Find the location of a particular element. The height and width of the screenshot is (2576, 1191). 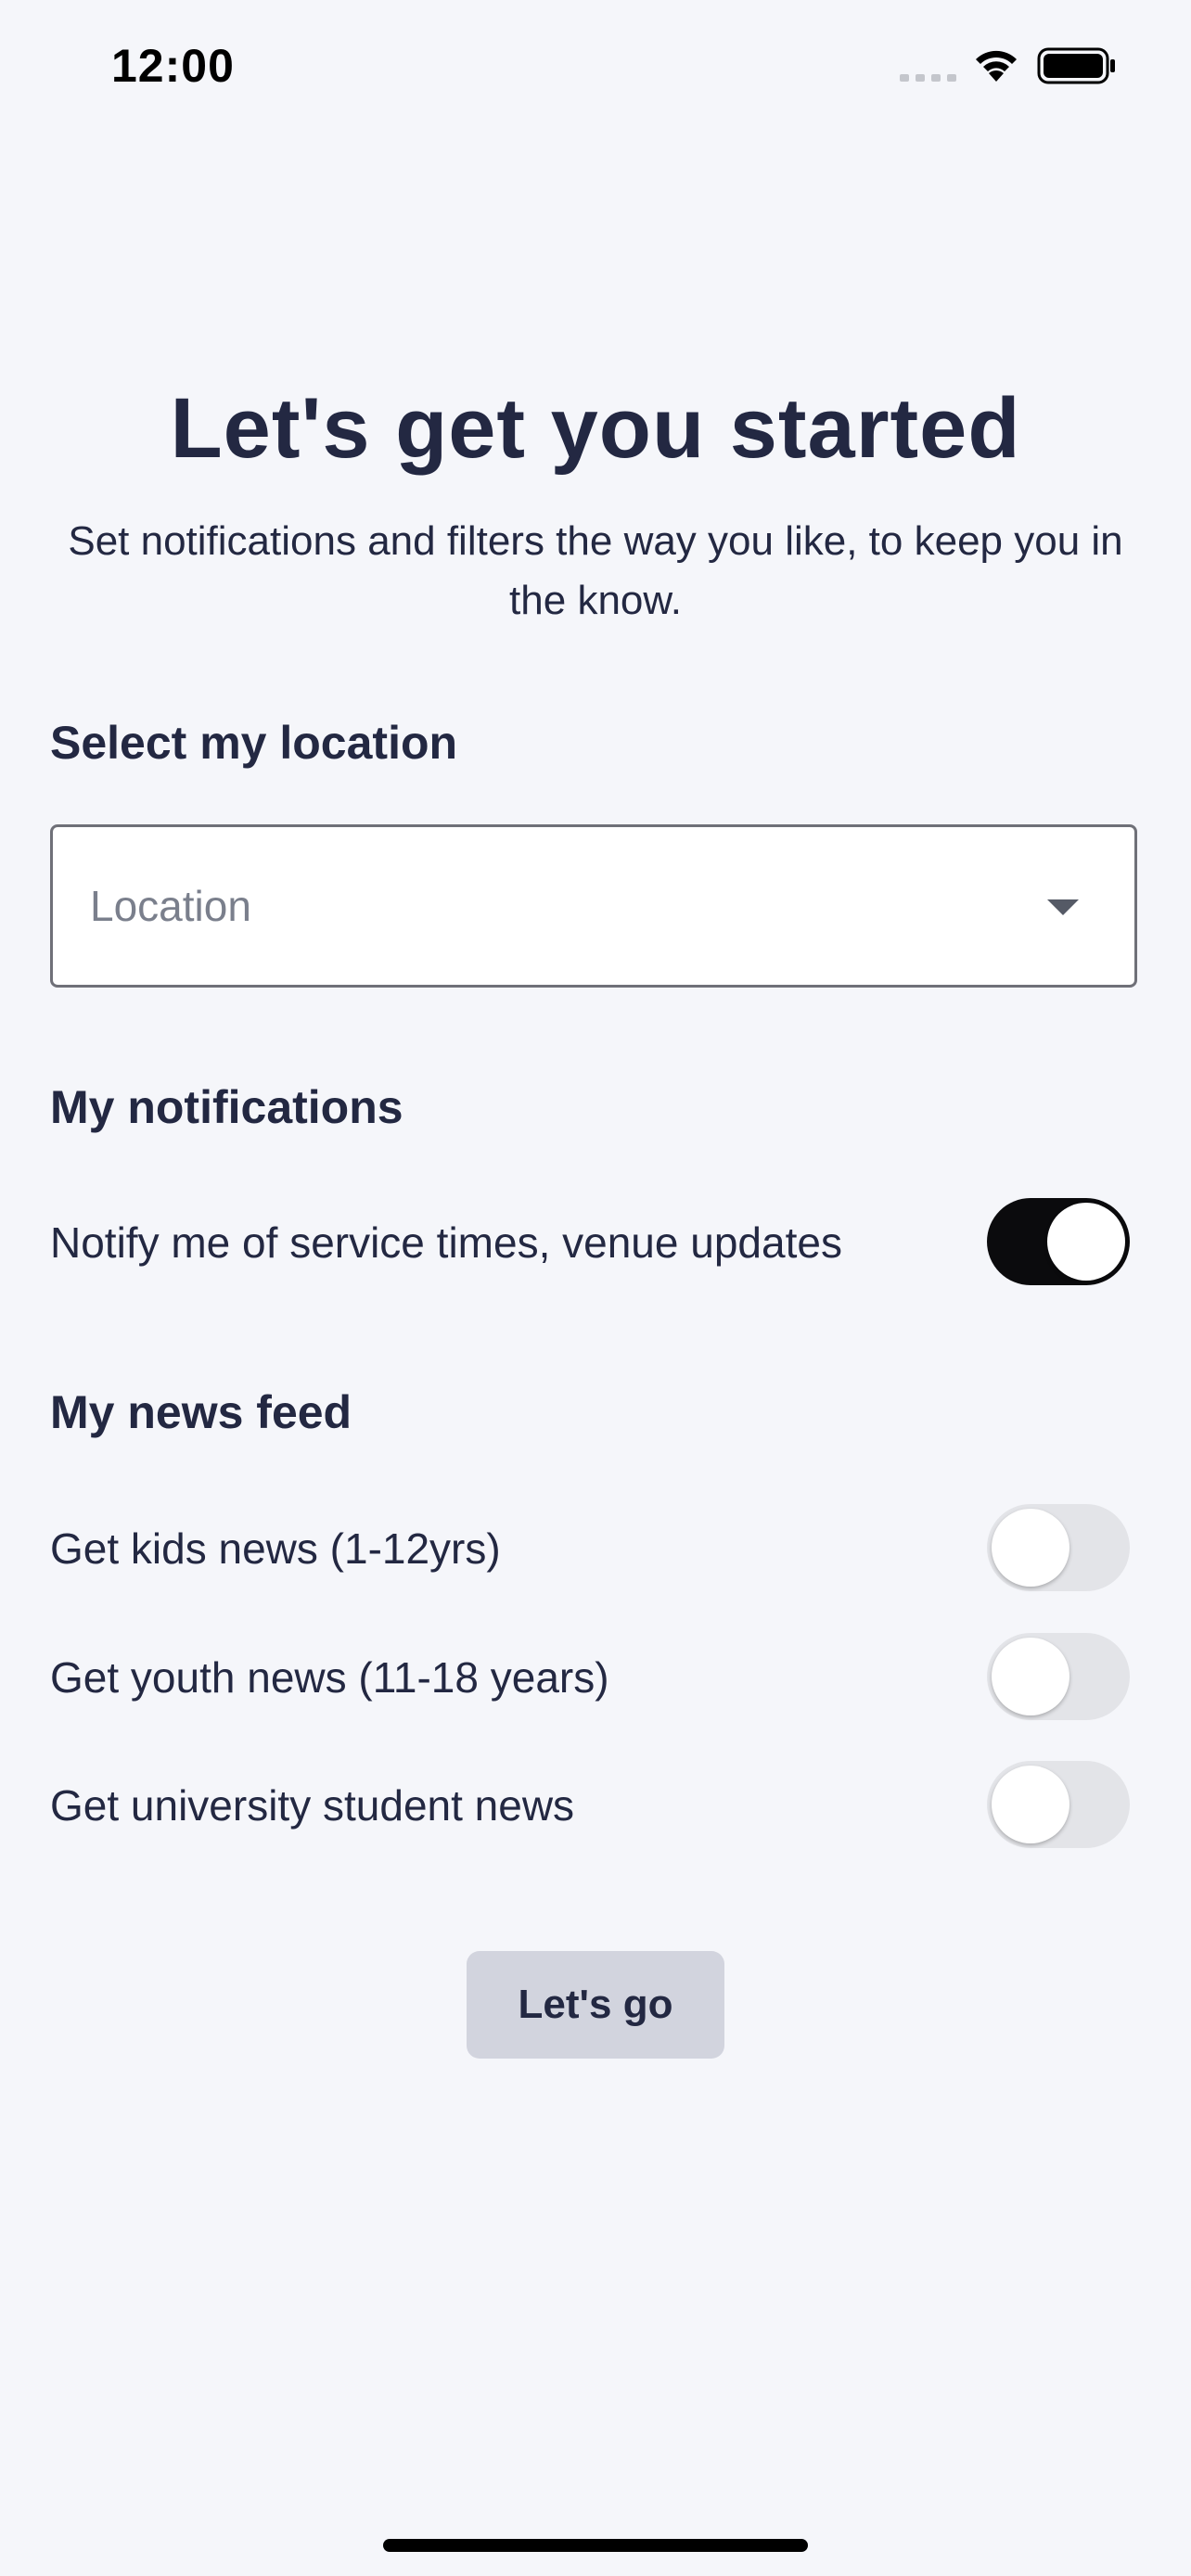

location-section-heading: Select my location is located at coordinates (254, 743).